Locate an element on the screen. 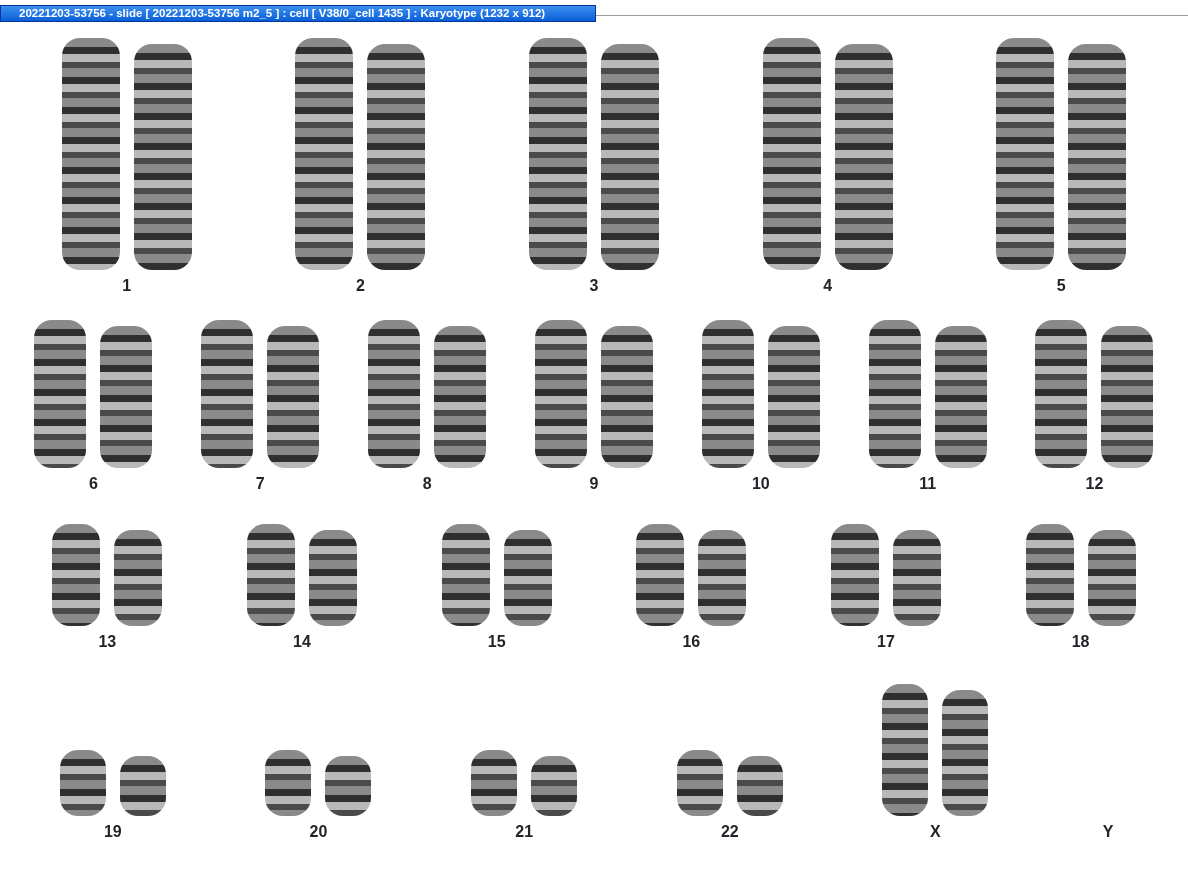 Image resolution: width=1188 pixels, height=876 pixels. chromosome-label: 8 is located at coordinates (427, 484).